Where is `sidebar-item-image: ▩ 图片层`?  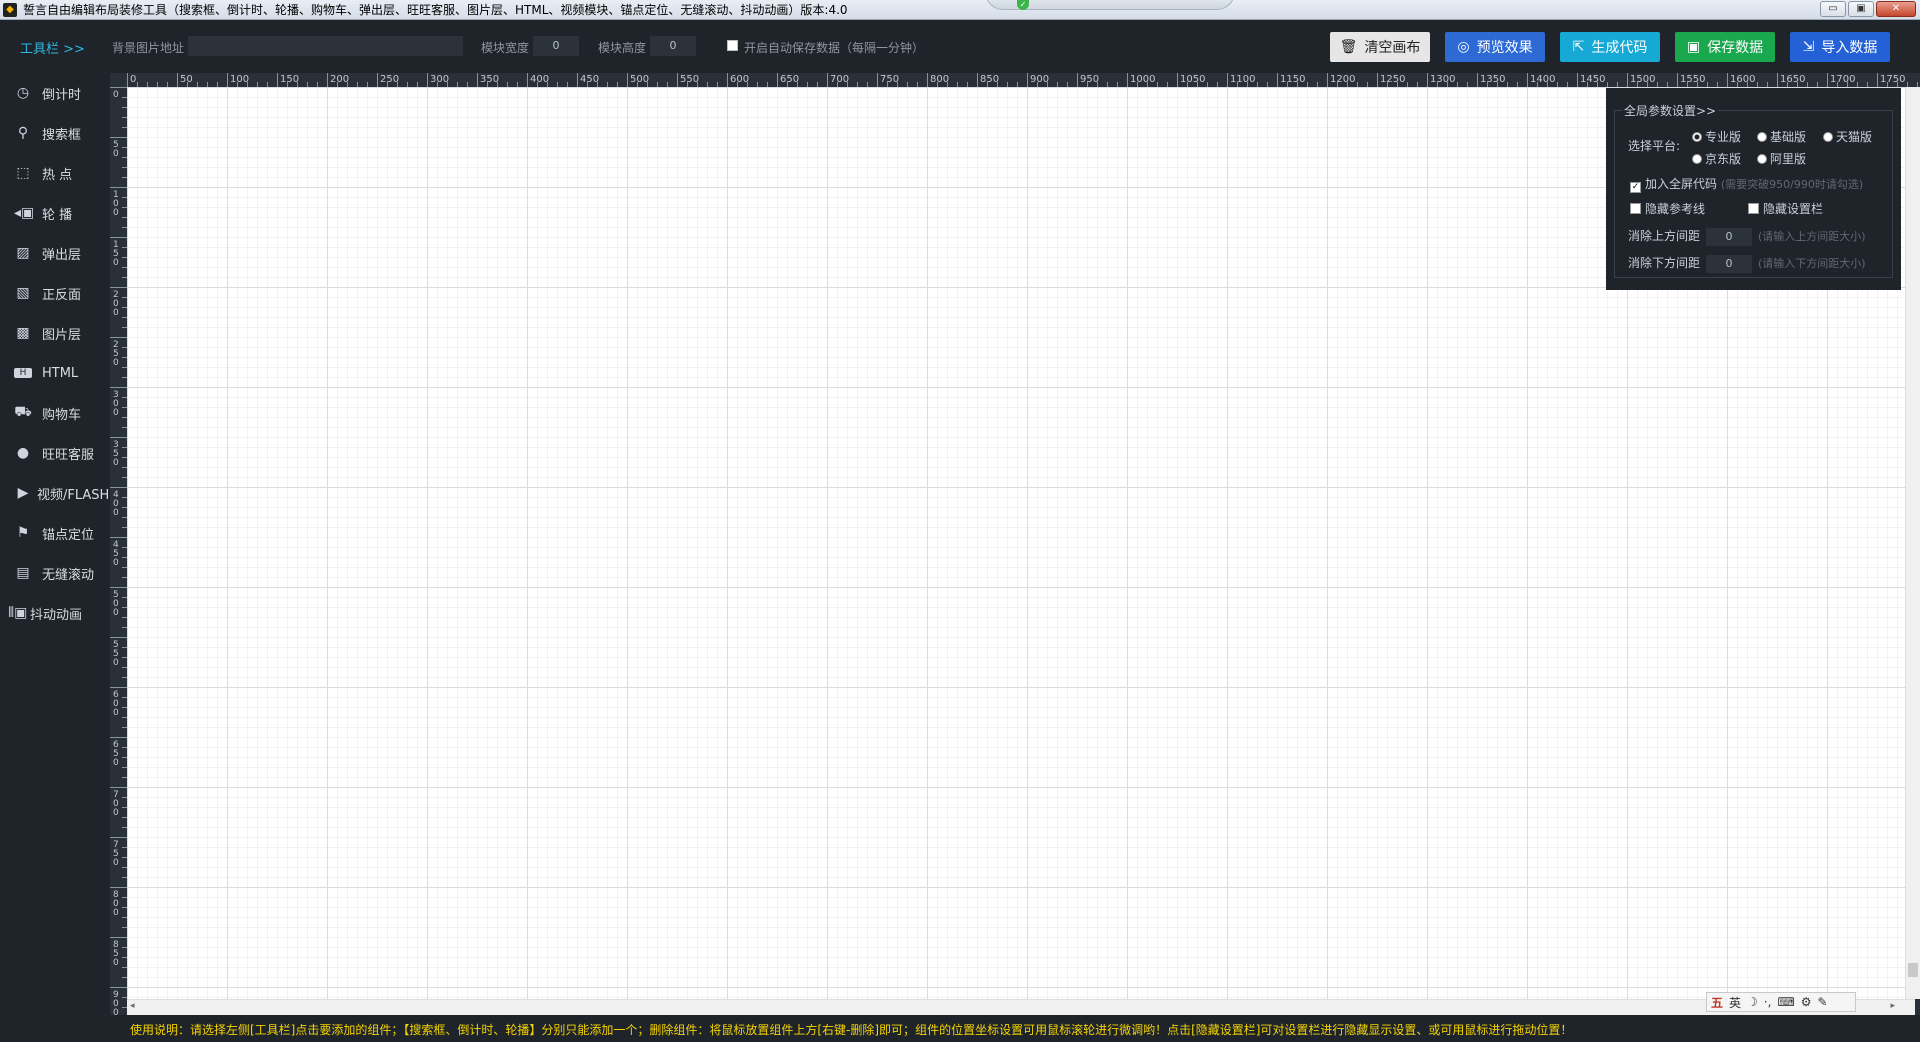
sidebar-item-image: ▩ 图片层 is located at coordinates (55, 333).